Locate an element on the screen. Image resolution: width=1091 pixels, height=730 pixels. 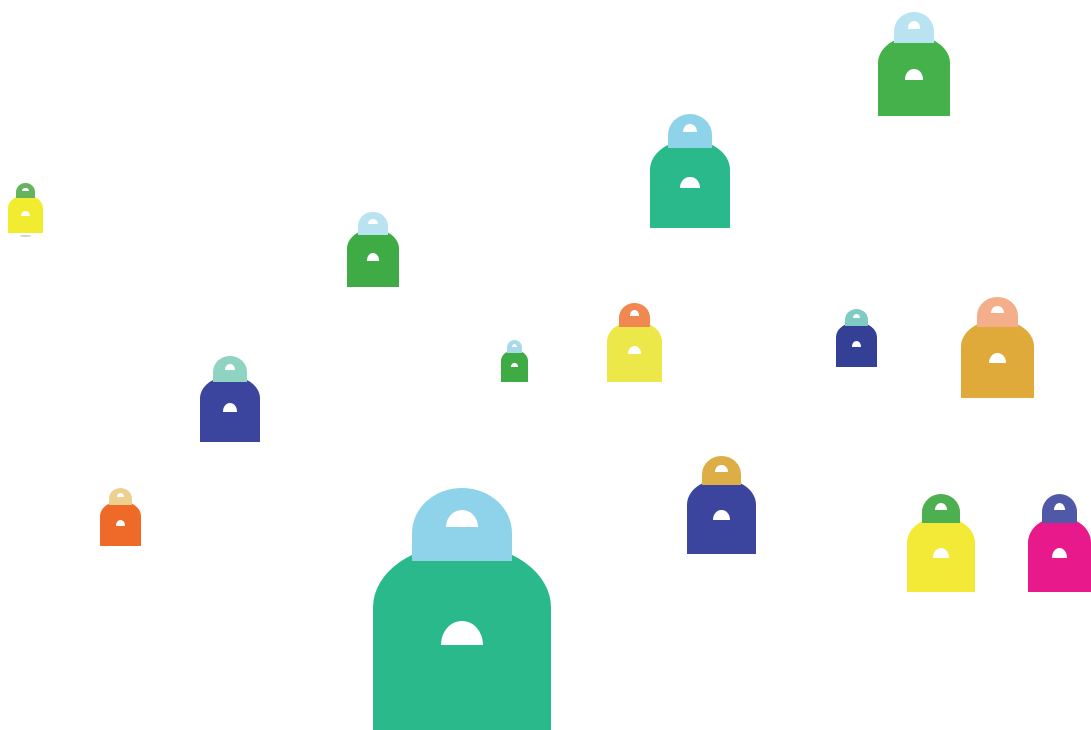
shadow-dot is located at coordinates (25, 236).